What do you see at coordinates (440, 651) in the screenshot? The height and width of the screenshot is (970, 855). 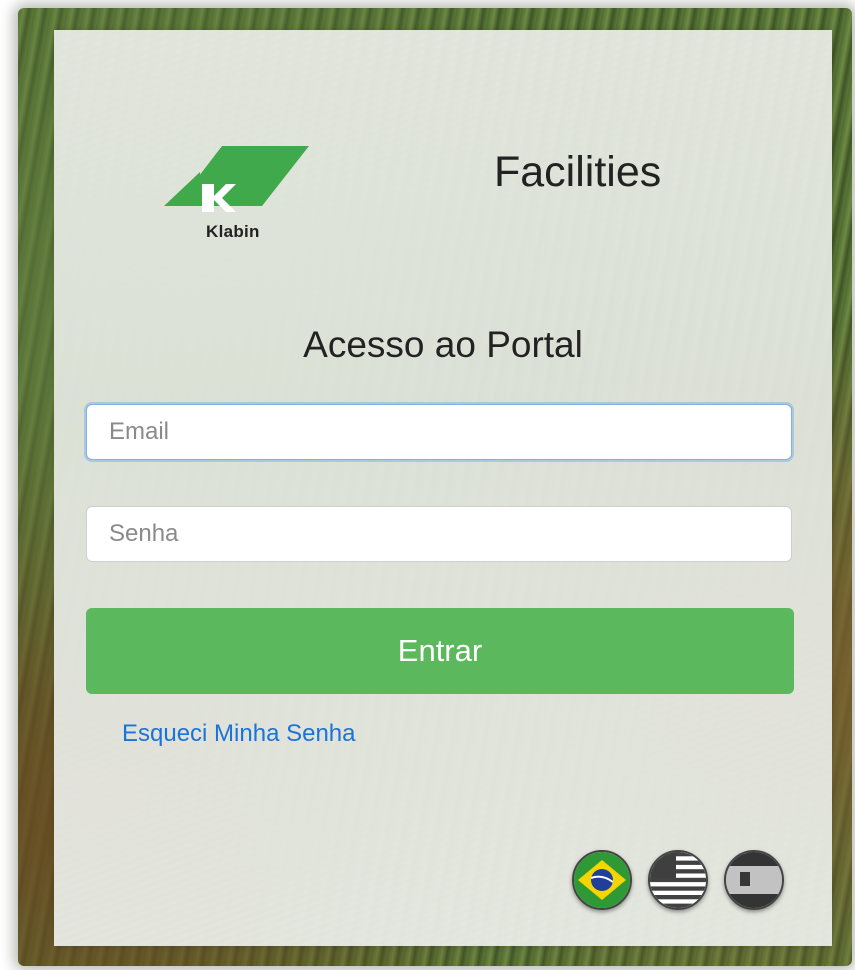 I see `login-button: Entrar` at bounding box center [440, 651].